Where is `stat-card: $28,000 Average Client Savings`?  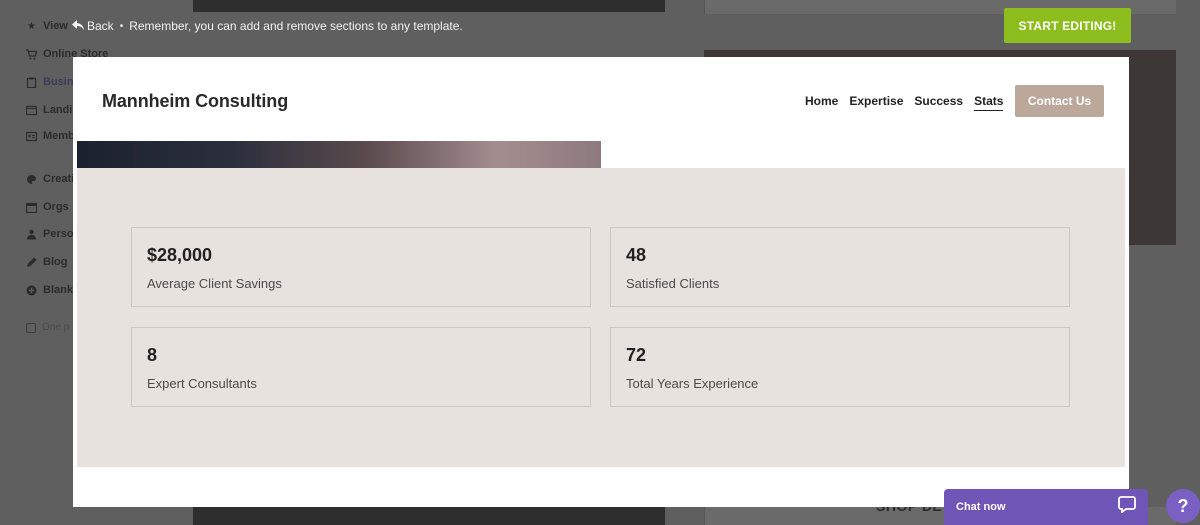 stat-card: $28,000 Average Client Savings is located at coordinates (361, 267).